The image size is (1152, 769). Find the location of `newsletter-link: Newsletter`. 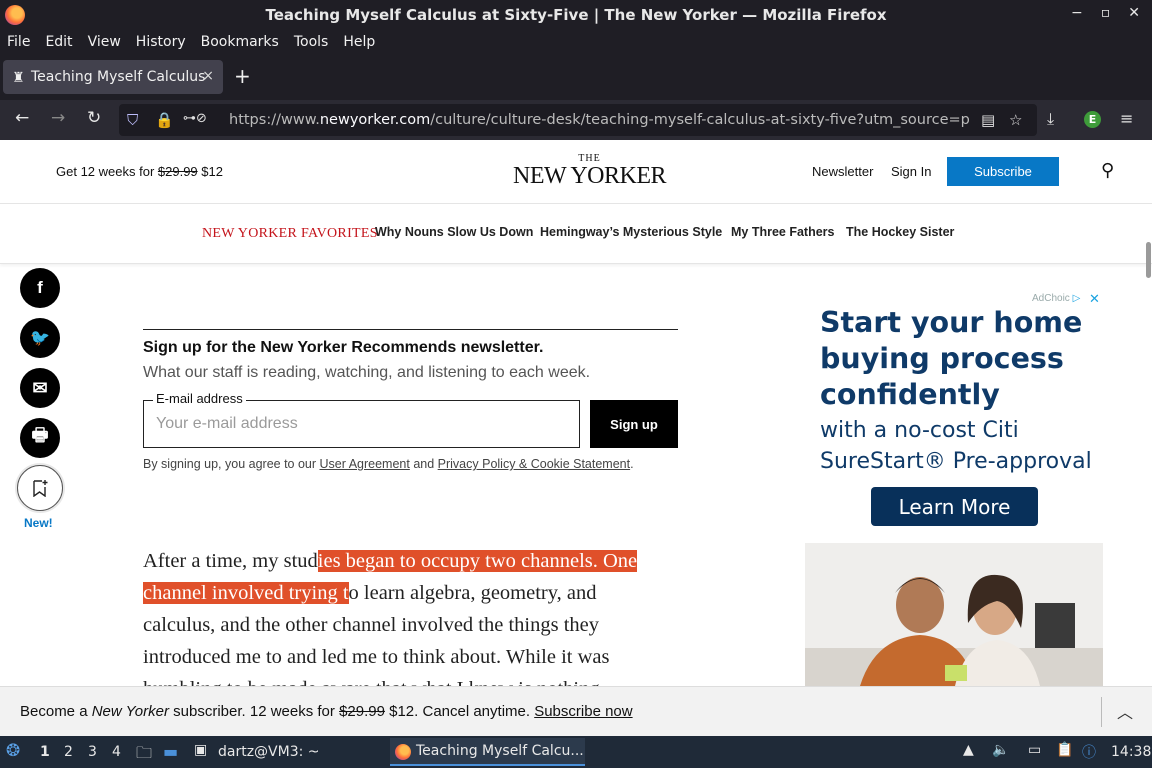

newsletter-link: Newsletter is located at coordinates (842, 171).